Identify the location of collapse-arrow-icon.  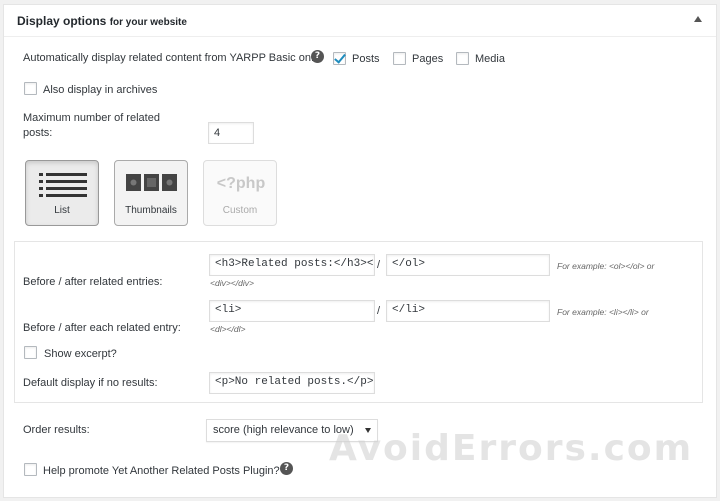
(698, 19).